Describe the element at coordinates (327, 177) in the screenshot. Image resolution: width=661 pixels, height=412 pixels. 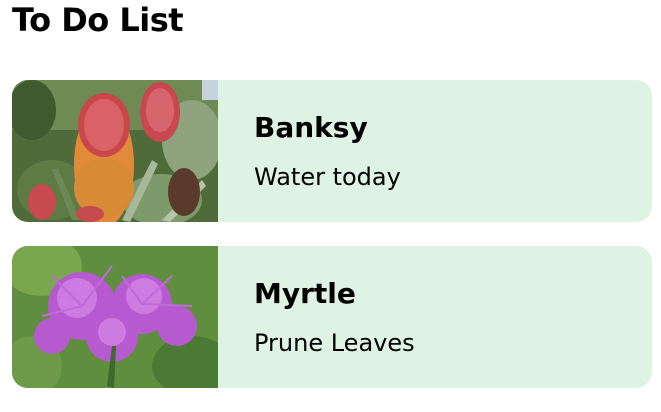
I see `task-text: Water today` at that location.